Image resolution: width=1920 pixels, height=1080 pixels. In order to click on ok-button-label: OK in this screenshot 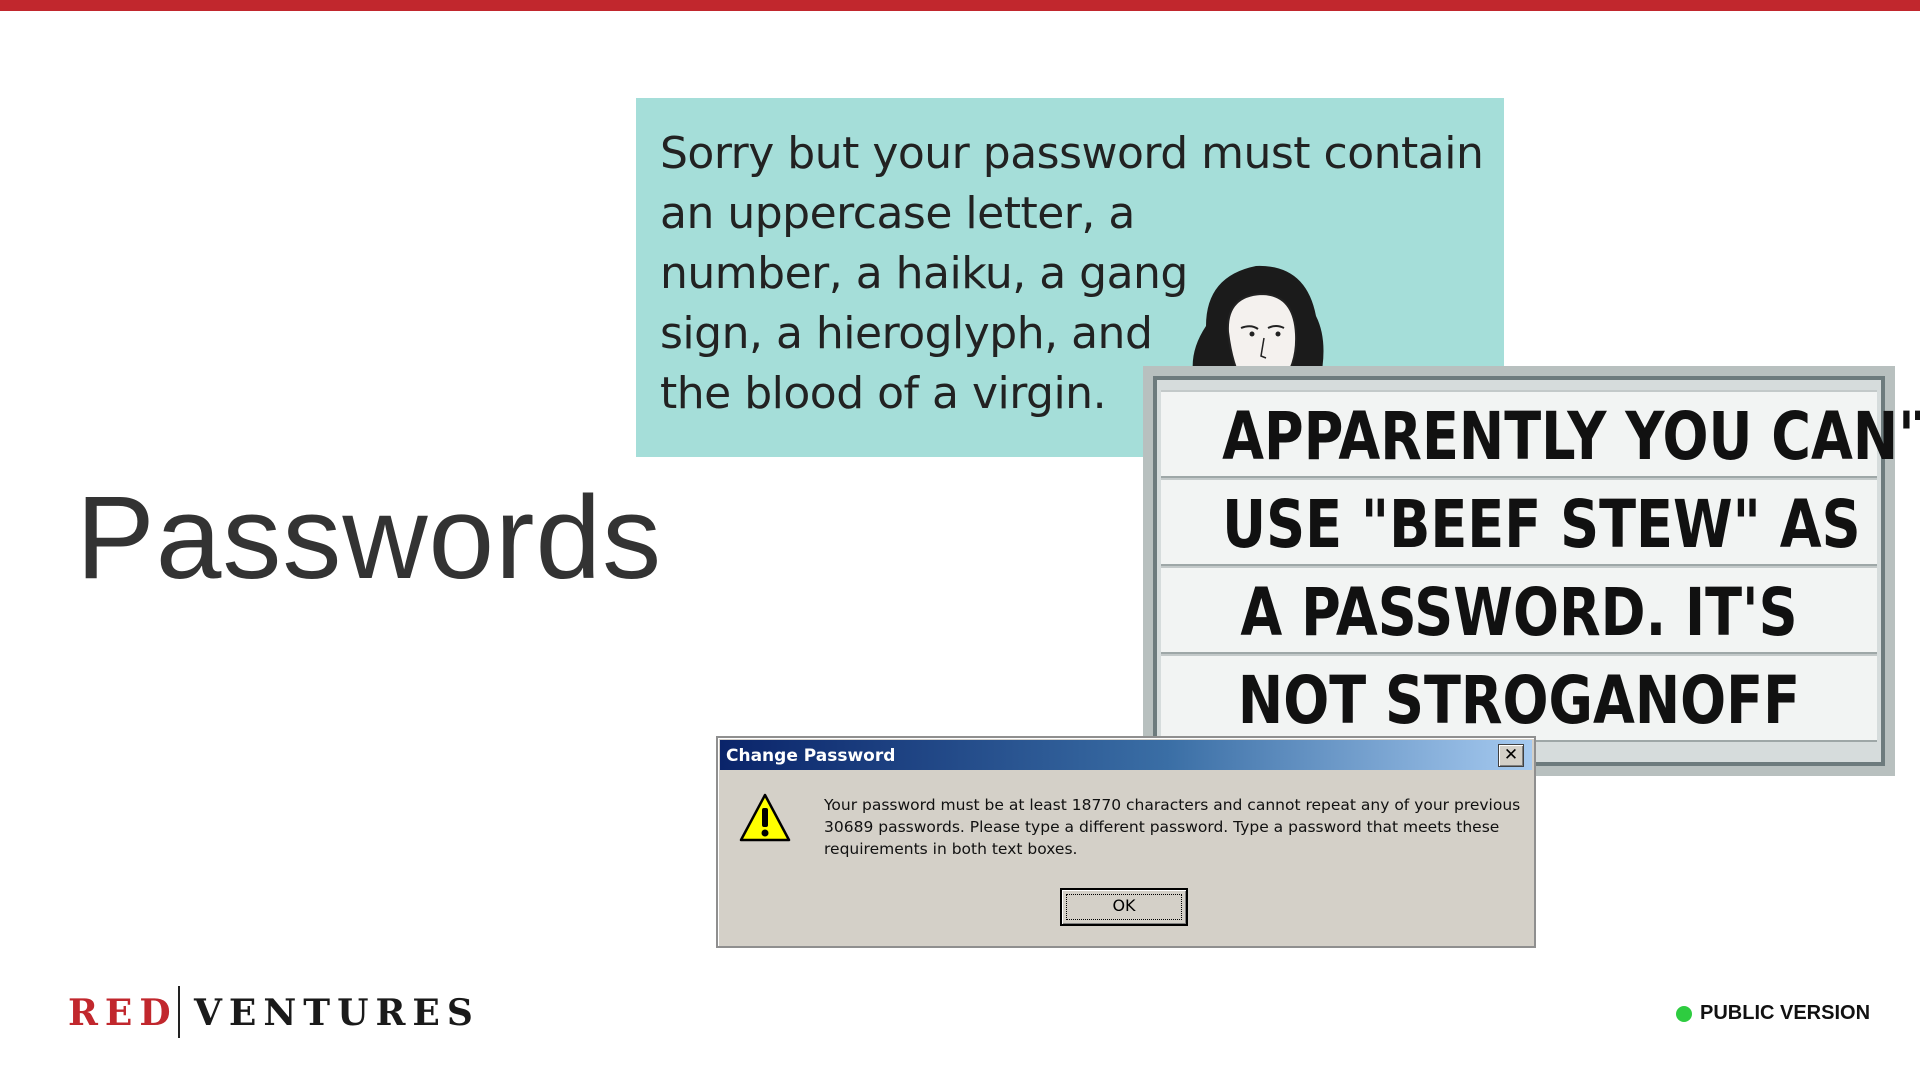, I will do `click(1124, 907)`.